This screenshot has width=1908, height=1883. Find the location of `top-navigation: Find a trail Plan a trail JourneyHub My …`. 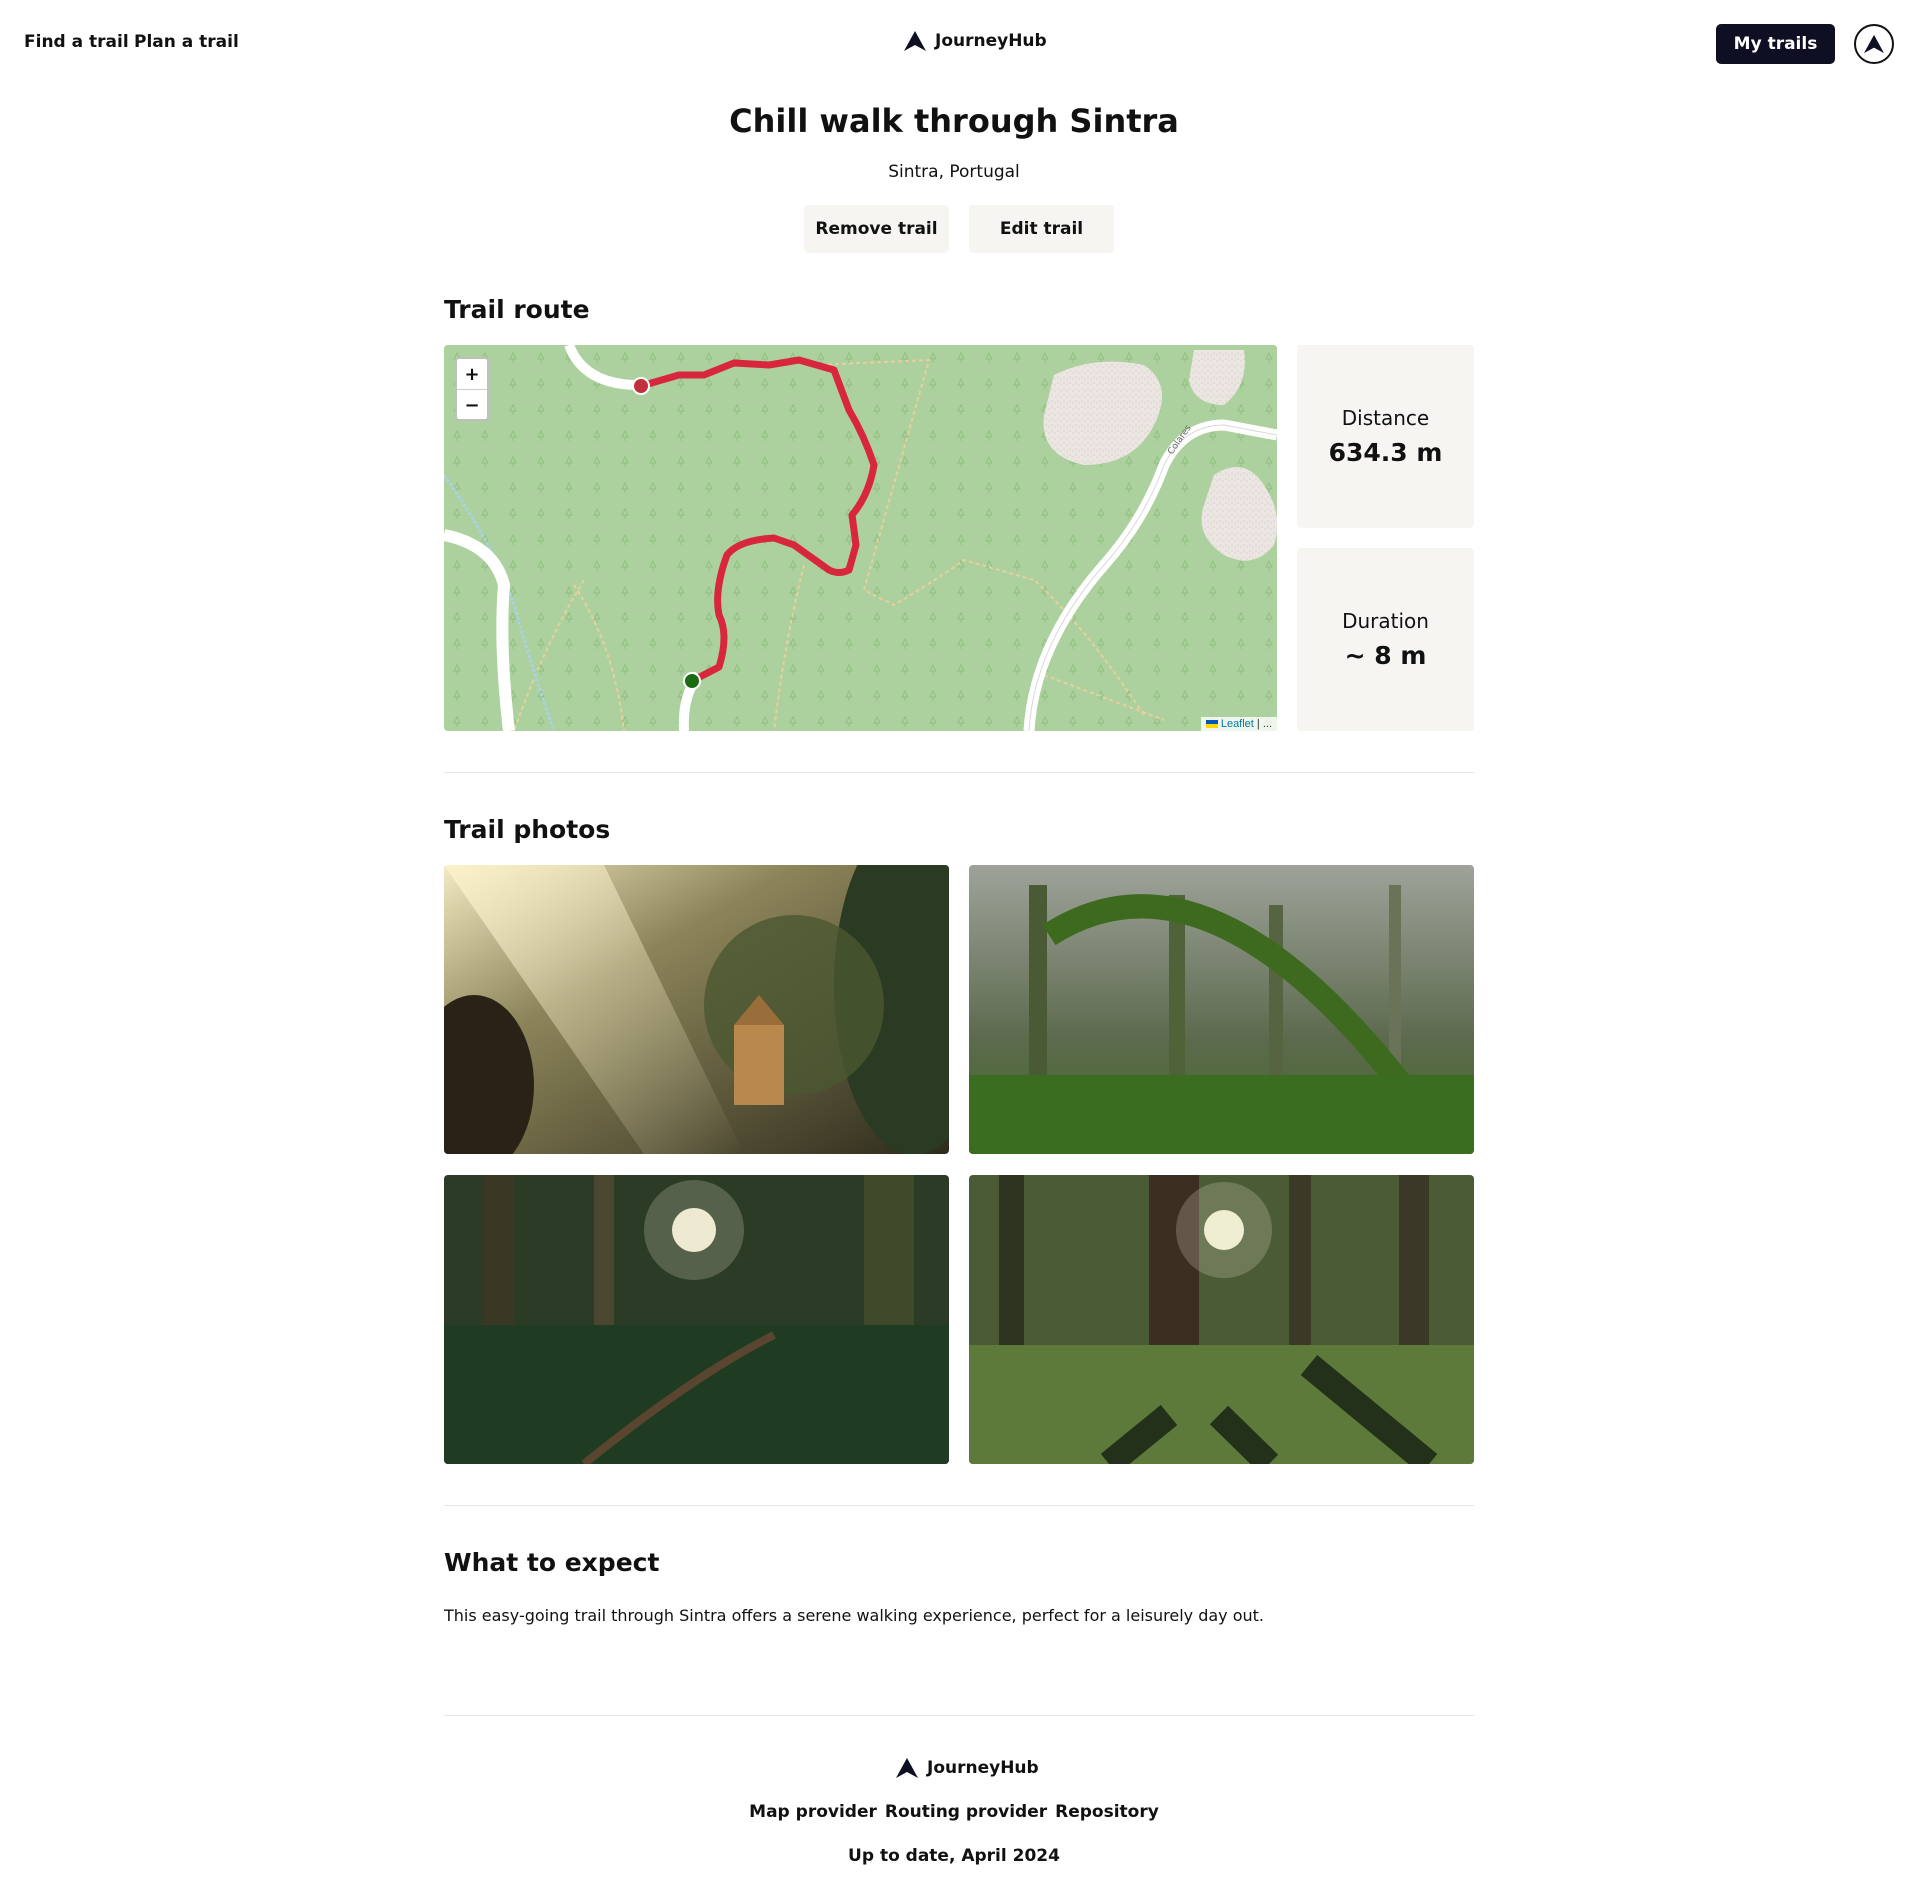

top-navigation: Find a trail Plan a trail JourneyHub My … is located at coordinates (954, 44).